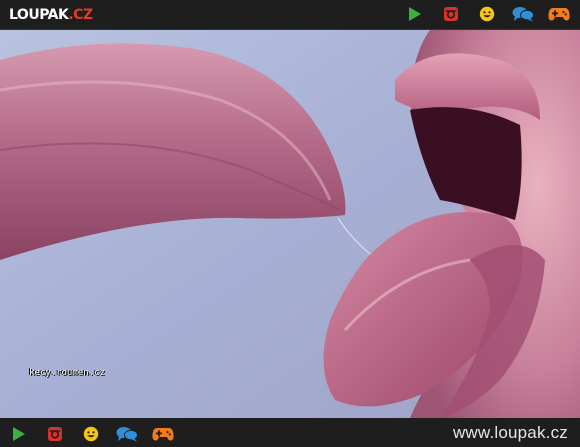  What do you see at coordinates (510, 433) in the screenshot?
I see `site-url-link: www.loupak.cz` at bounding box center [510, 433].